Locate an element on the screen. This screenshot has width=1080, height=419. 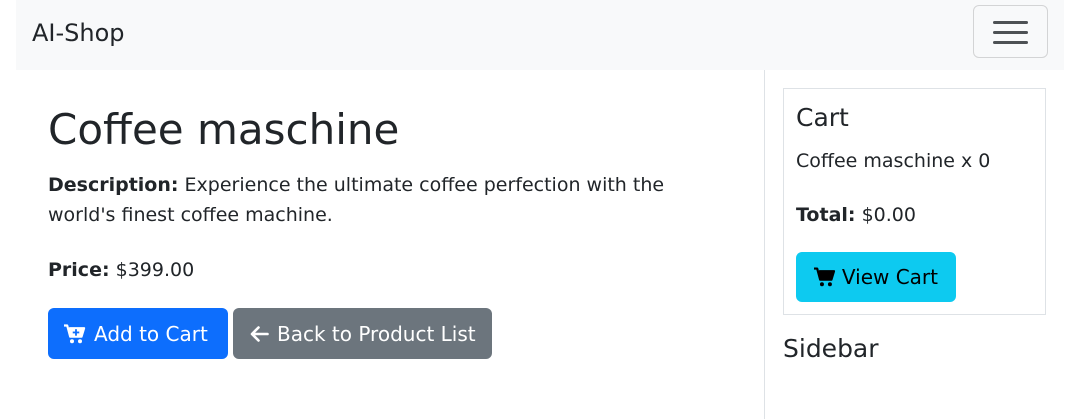
view-cart-label: View Cart is located at coordinates (889, 277).